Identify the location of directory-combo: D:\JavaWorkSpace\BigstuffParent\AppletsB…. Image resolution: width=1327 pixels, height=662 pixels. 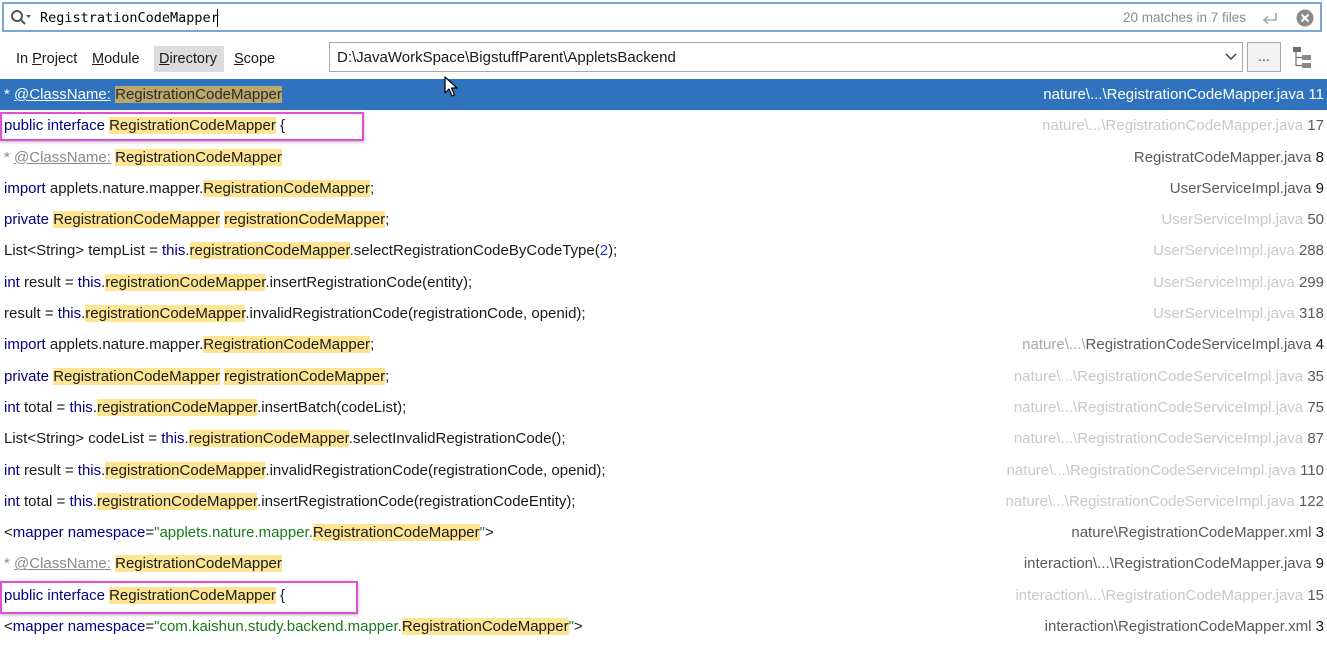
(786, 57).